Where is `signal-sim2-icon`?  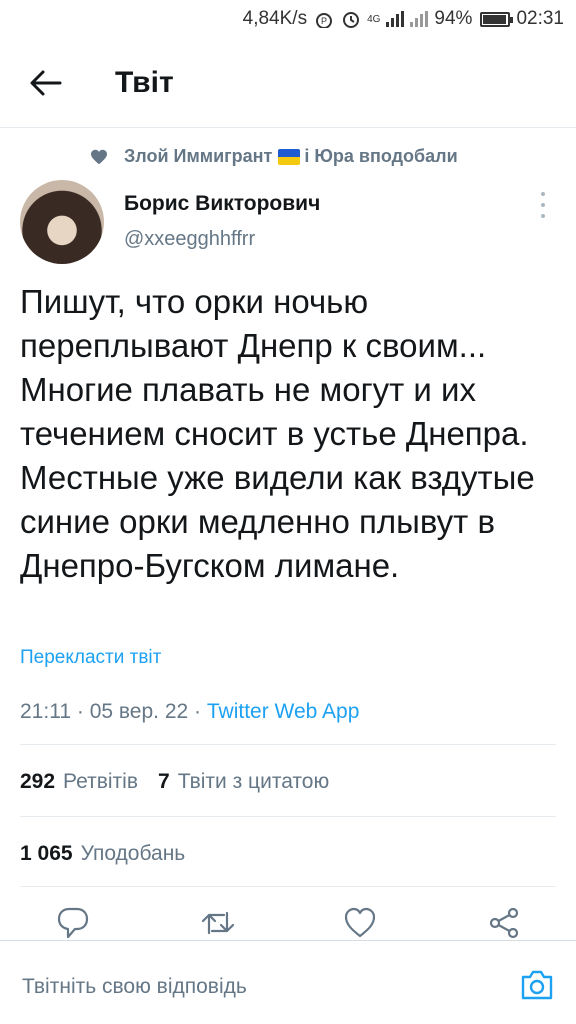 signal-sim2-icon is located at coordinates (419, 19).